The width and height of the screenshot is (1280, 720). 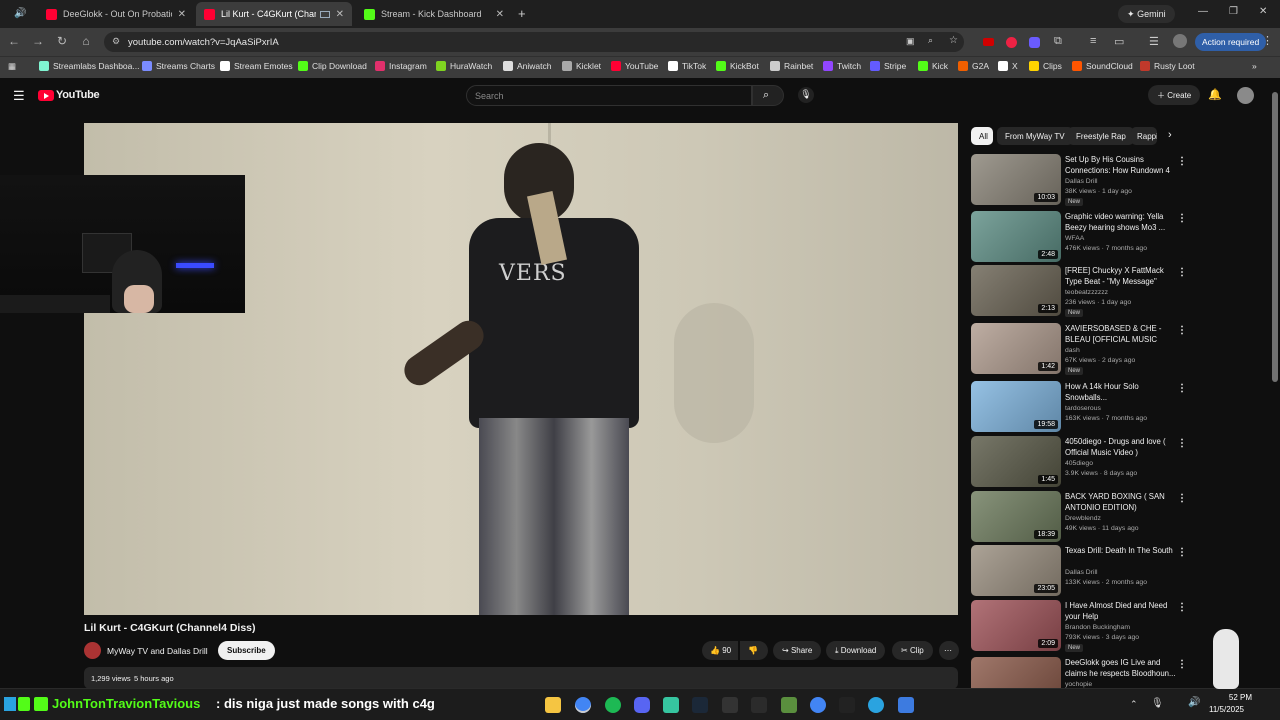 What do you see at coordinates (1093, 41) in the screenshot?
I see `media-icon: ≡` at bounding box center [1093, 41].